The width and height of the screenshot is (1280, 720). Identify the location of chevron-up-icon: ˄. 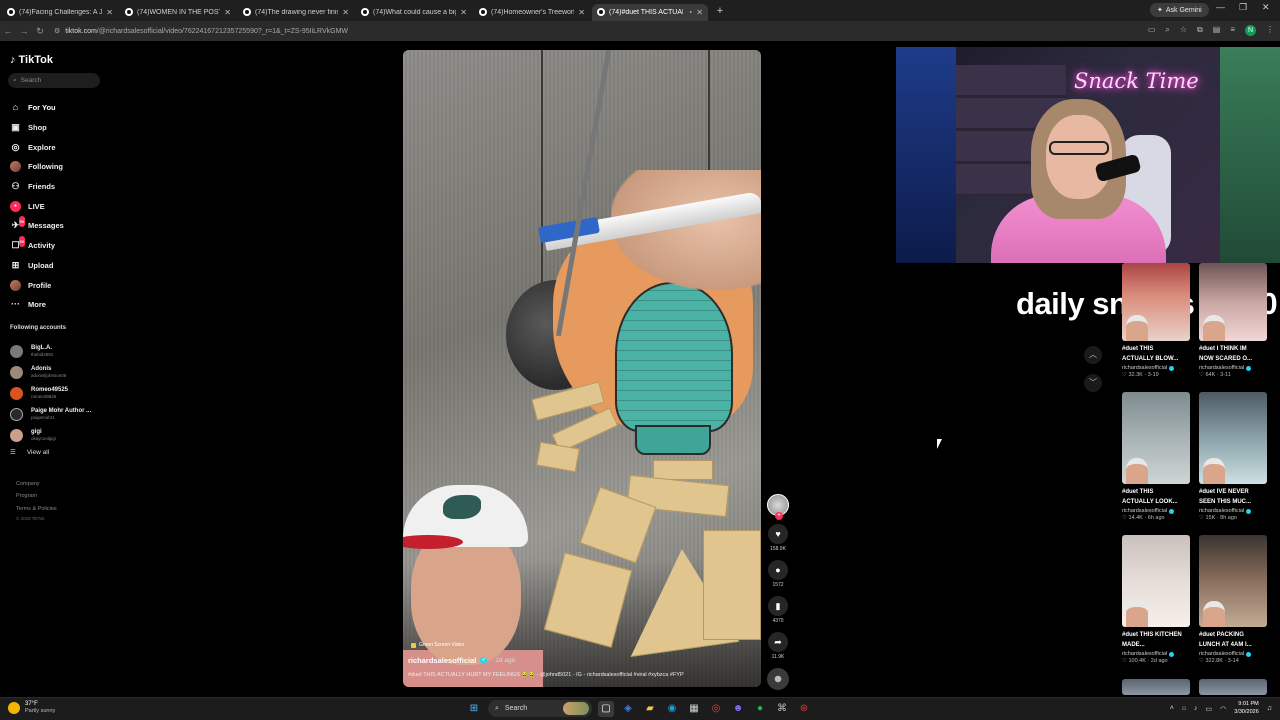
(1172, 708).